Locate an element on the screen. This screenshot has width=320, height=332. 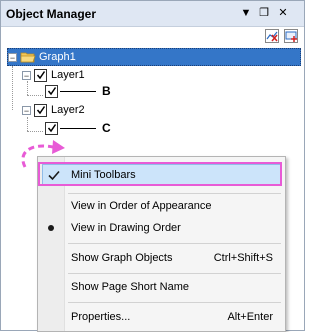
layer1-checkbox is located at coordinates (40, 75).